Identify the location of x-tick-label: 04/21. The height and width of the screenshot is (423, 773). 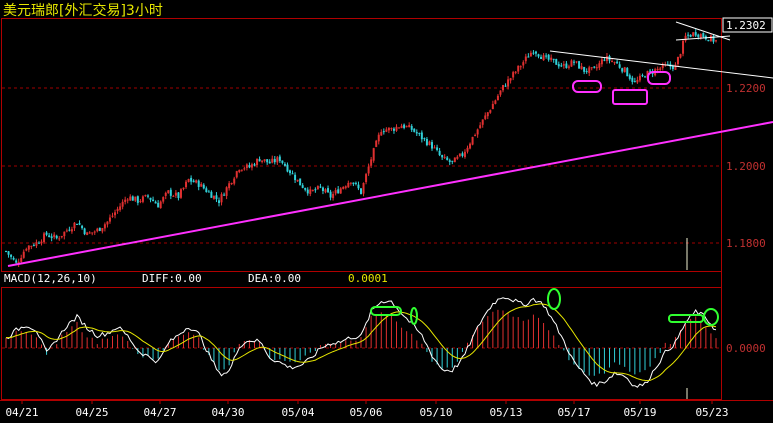
(21, 412).